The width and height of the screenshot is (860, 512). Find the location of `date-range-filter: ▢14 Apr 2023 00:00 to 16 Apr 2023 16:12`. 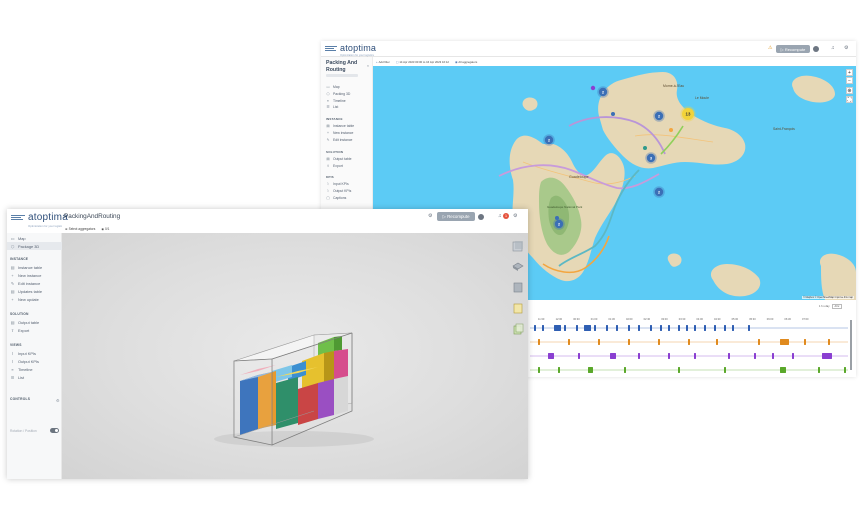

date-range-filter: ▢14 Apr 2023 00:00 to 16 Apr 2023 16:12 is located at coordinates (422, 62).